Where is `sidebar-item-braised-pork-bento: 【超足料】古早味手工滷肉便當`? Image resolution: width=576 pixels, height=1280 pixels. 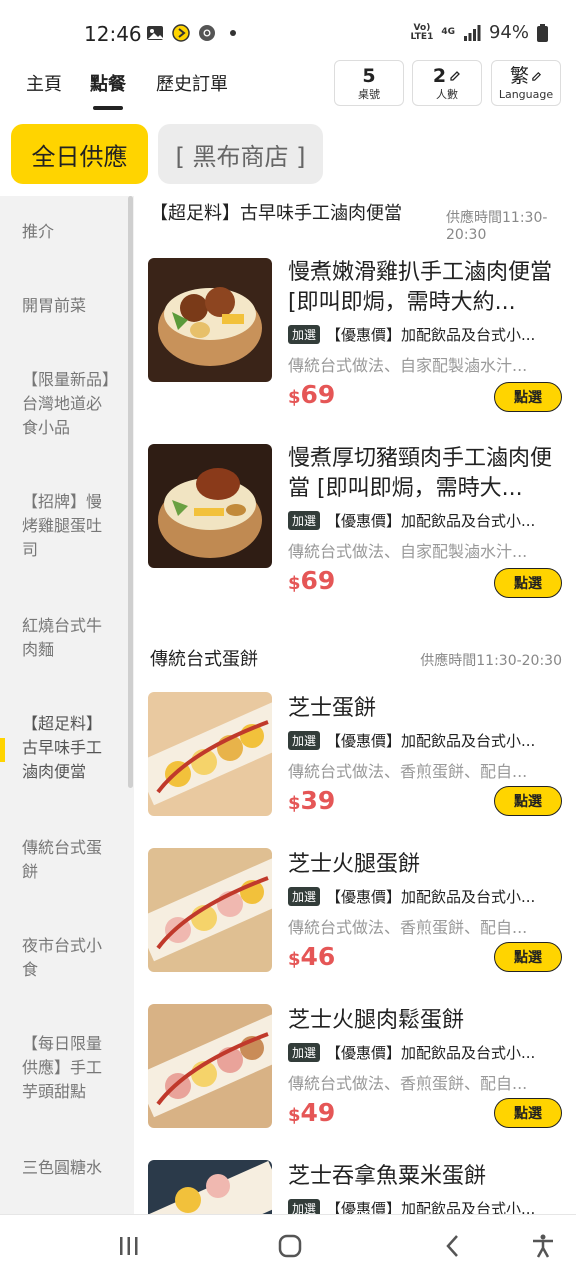 sidebar-item-braised-pork-bento: 【超足料】古早味手工滷肉便當 is located at coordinates (68, 748).